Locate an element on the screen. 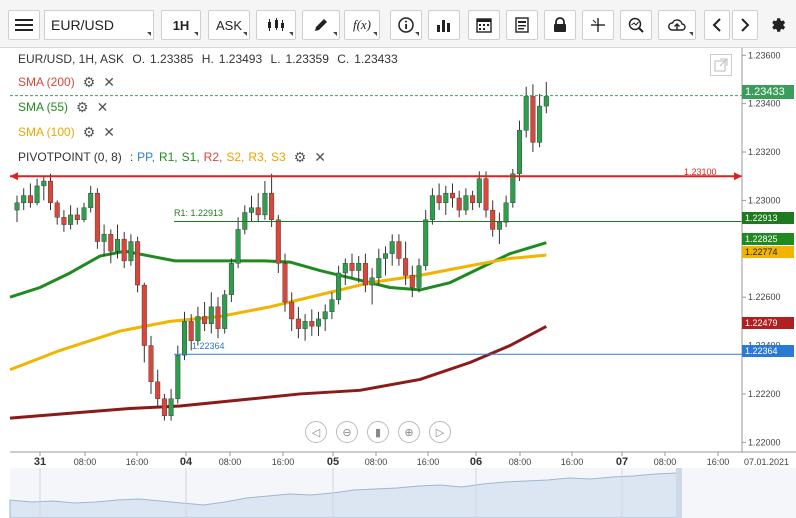 This screenshot has height=518, width=796. reset-icon: ▮ is located at coordinates (378, 432).